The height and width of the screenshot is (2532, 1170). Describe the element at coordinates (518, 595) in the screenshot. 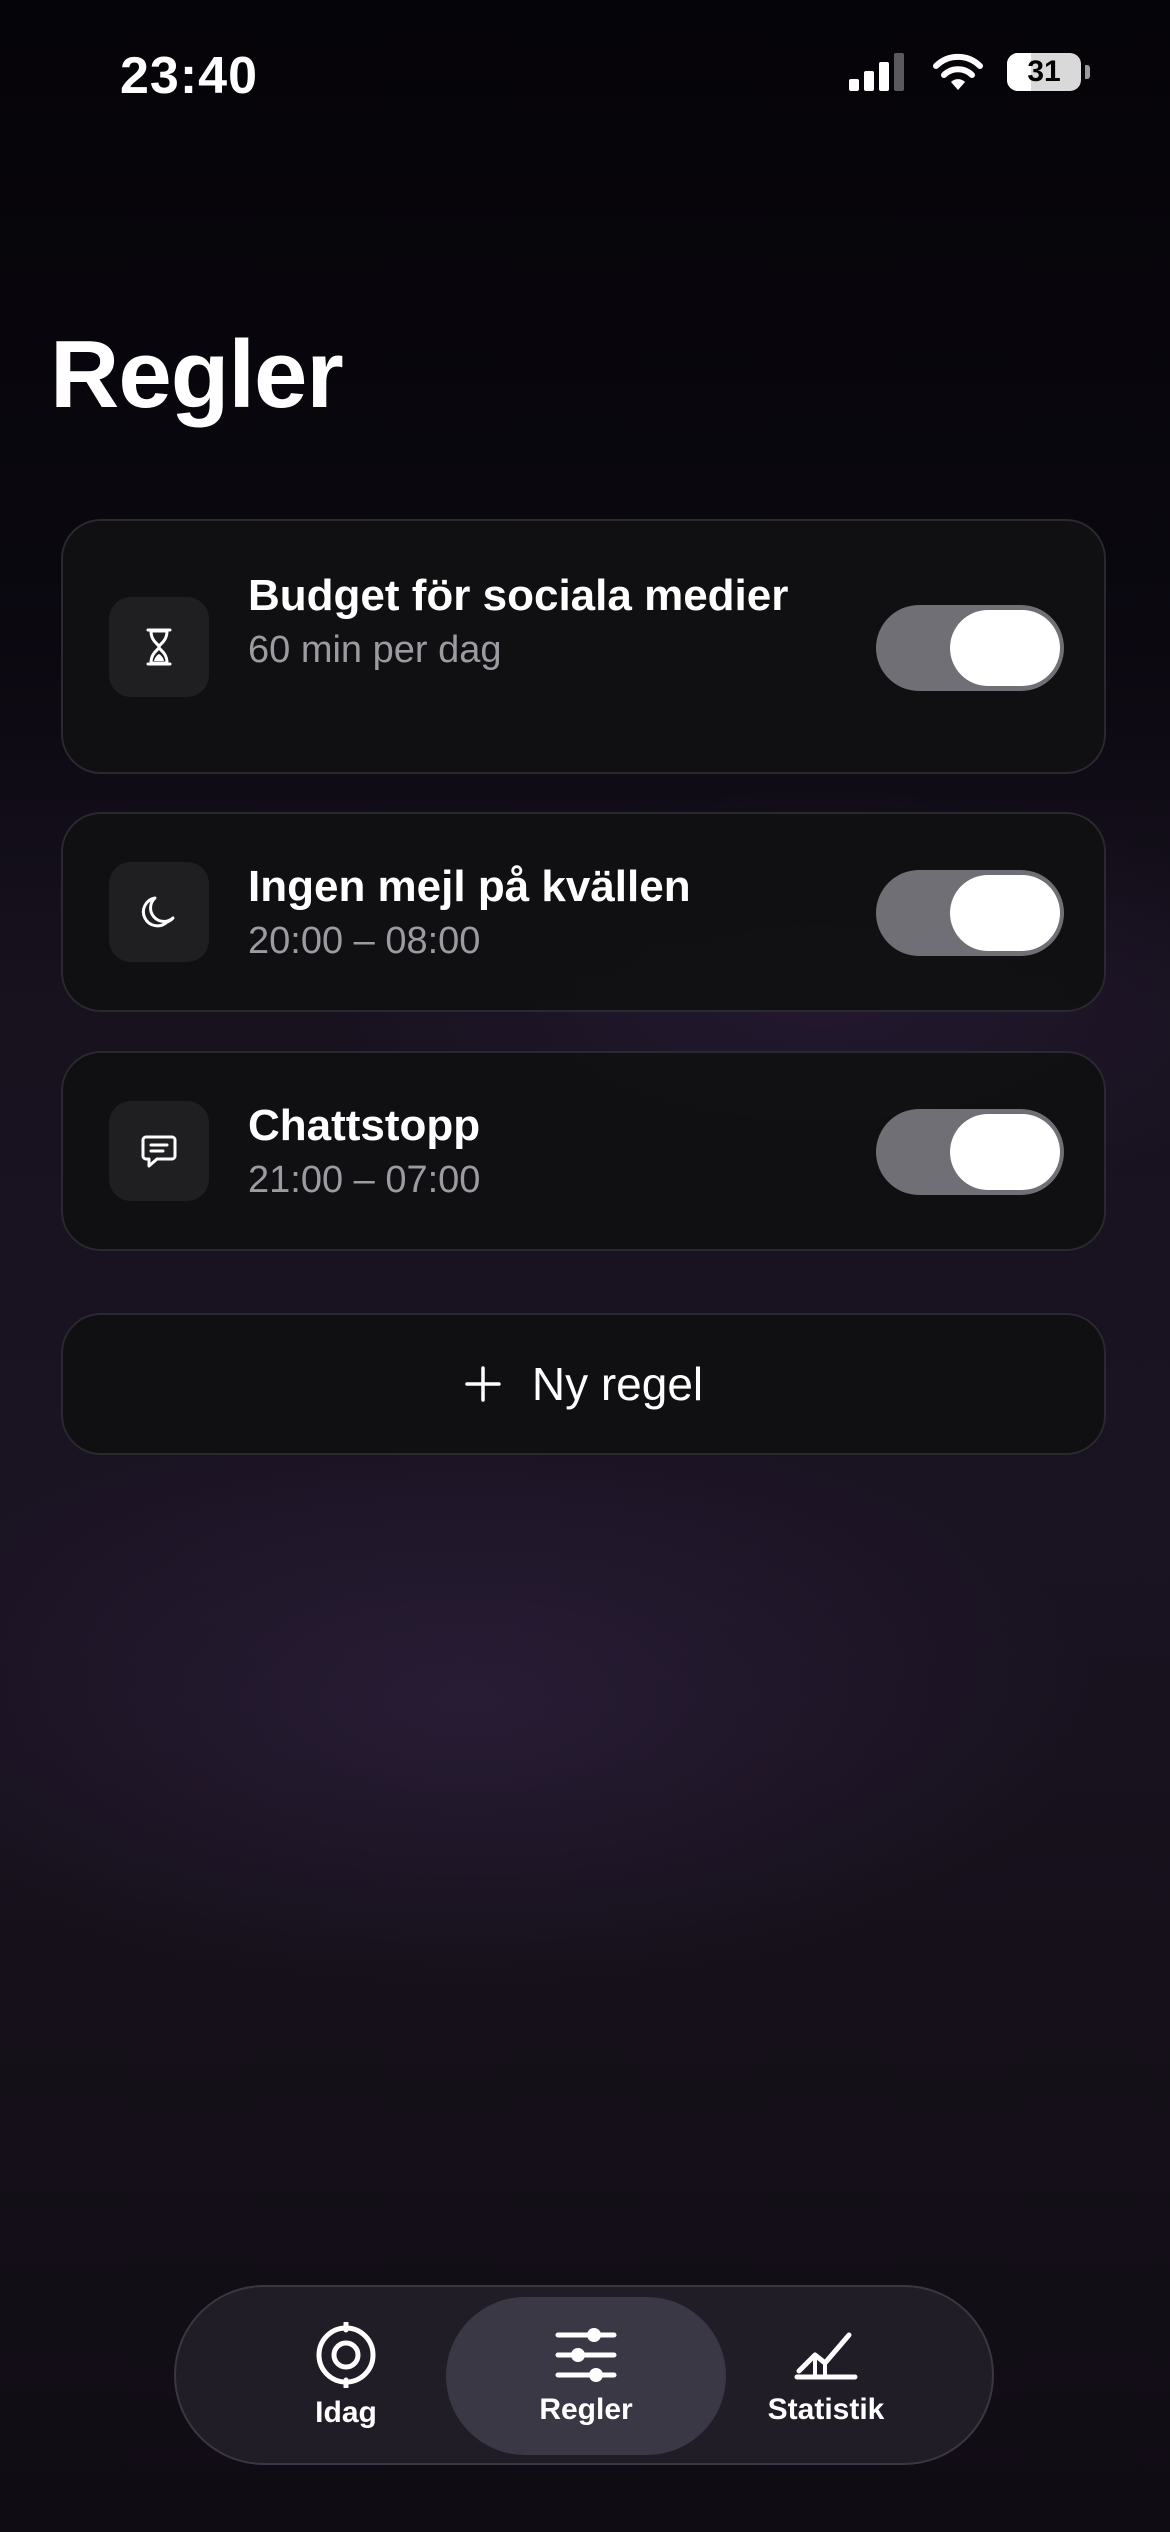

I see `rule-title: Budget för sociala medier` at that location.